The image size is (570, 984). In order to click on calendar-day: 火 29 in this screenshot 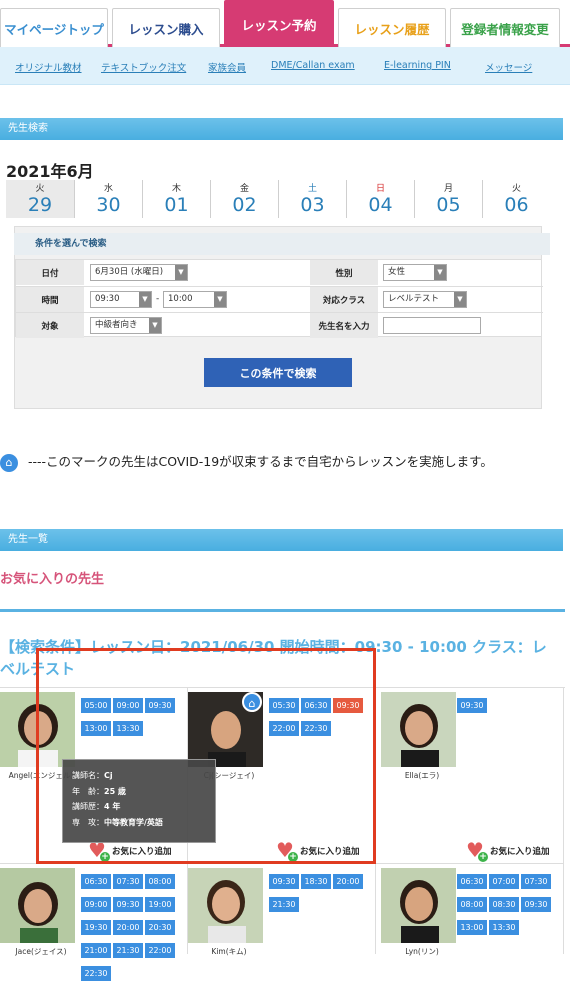, I will do `click(40, 199)`.